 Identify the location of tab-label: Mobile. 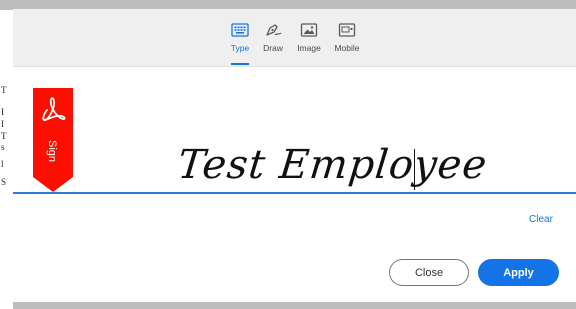
(347, 48).